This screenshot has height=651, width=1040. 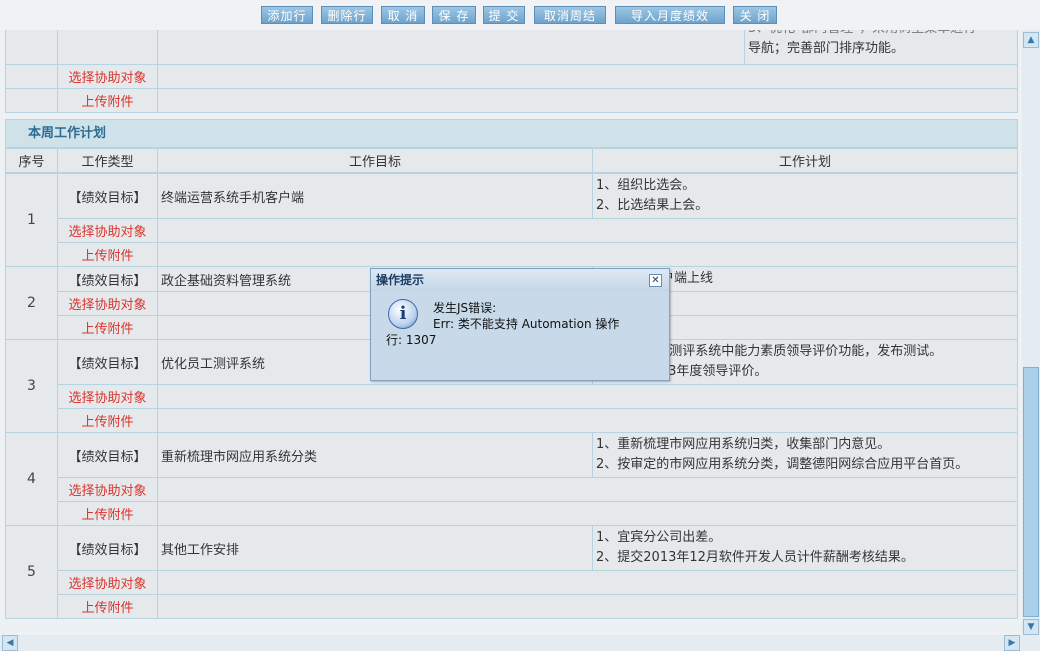 I want to click on work-goal: 终端运营系统手机客户端, so click(x=375, y=196).